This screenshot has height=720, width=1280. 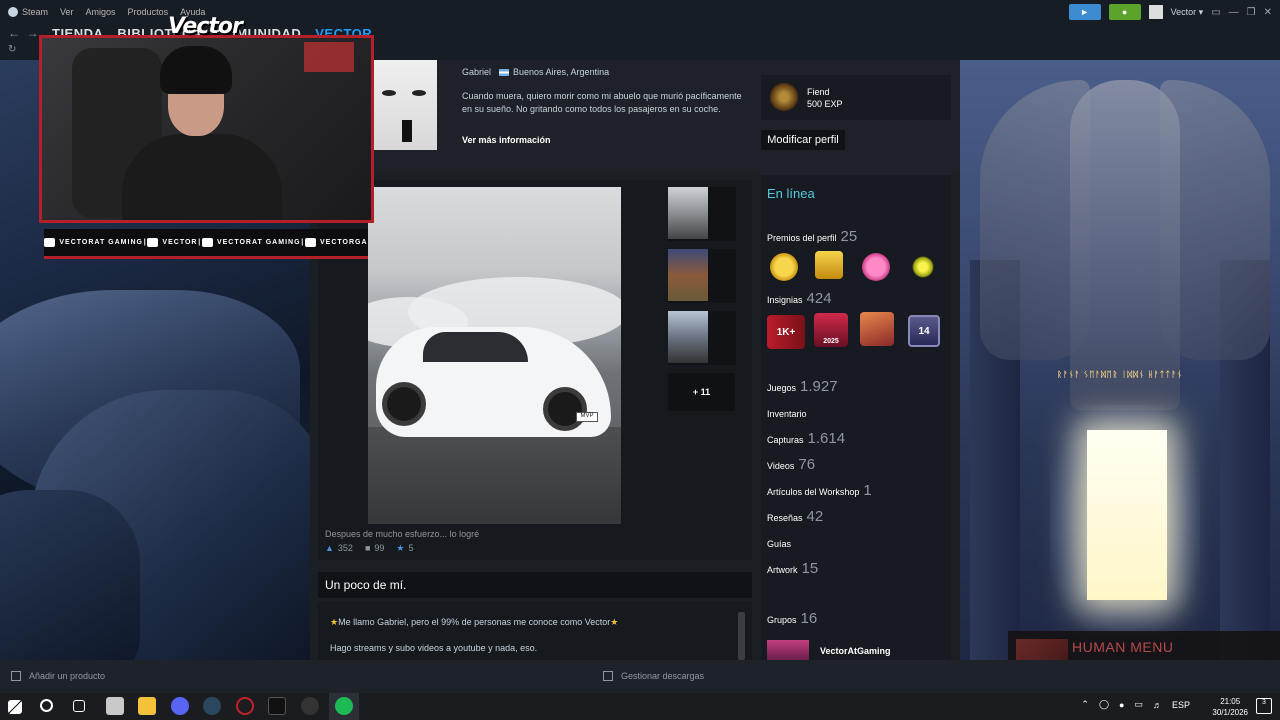 I want to click on menu-right-controls: ► ● Vector ▾ ▭ — ❐ ✕, so click(x=1170, y=12).